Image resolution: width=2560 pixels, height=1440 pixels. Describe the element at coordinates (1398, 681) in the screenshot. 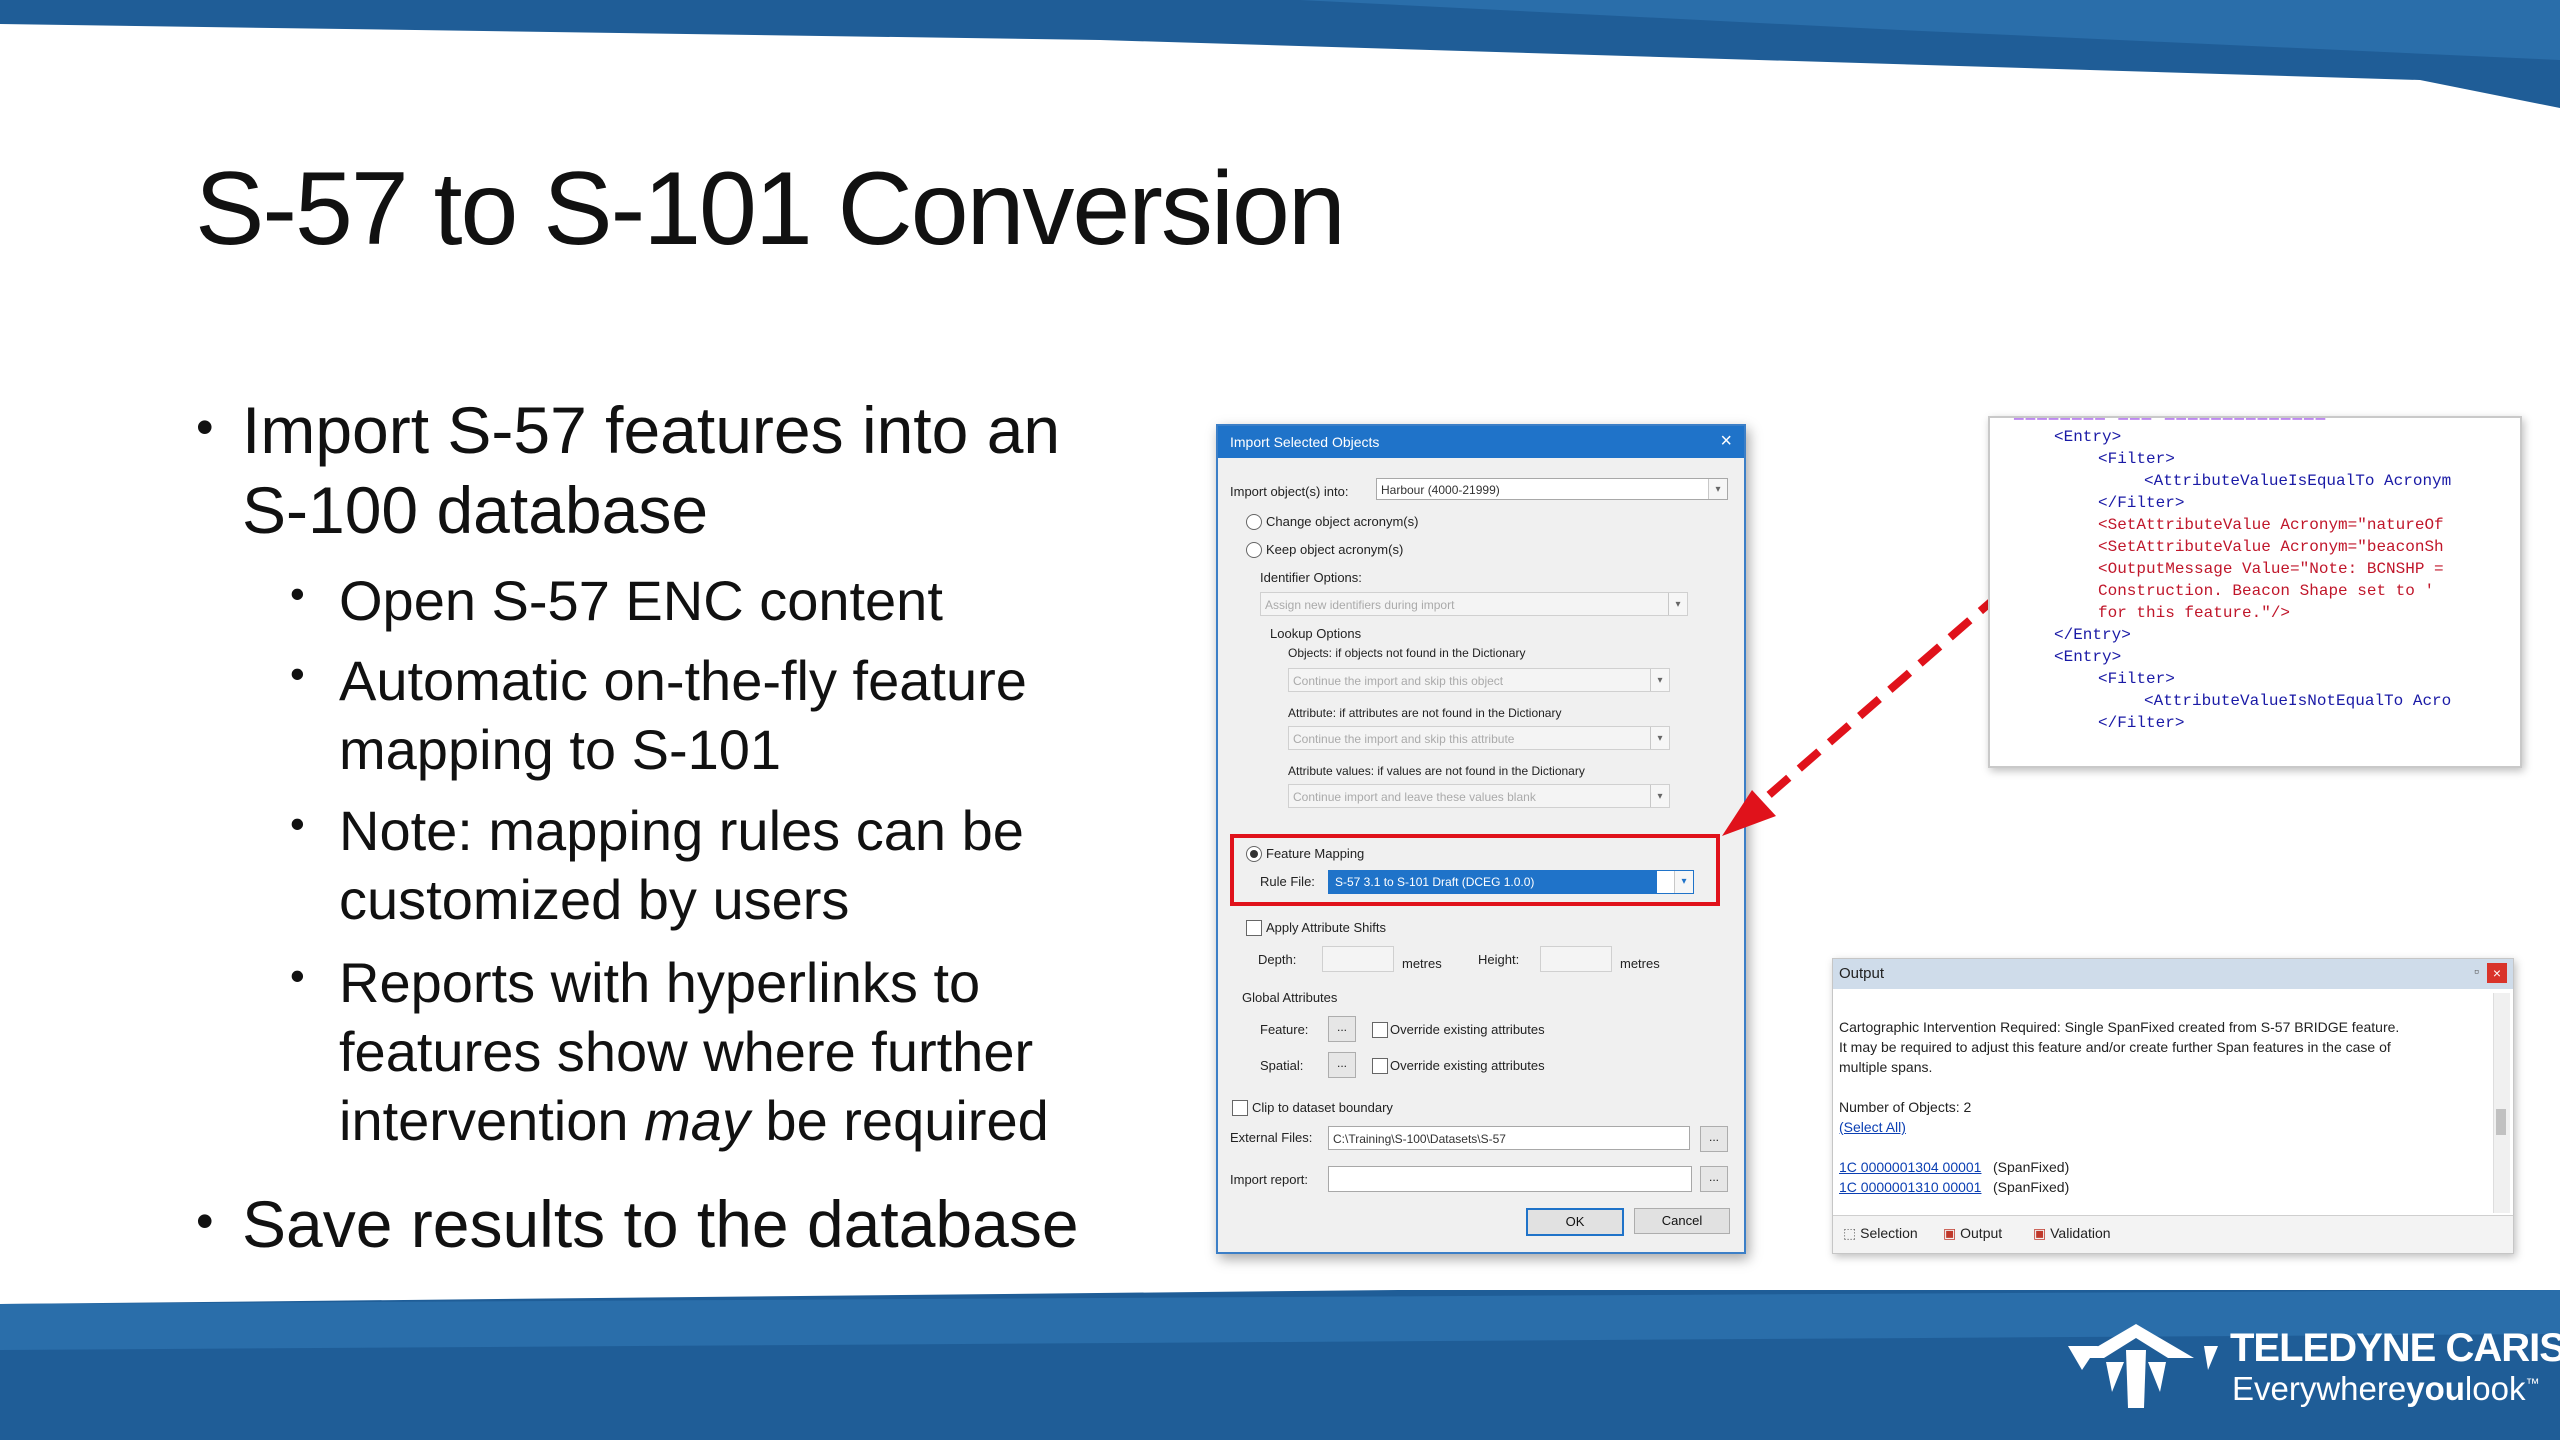

I see `objects-lookup-value: Continue the import and skip this object` at that location.